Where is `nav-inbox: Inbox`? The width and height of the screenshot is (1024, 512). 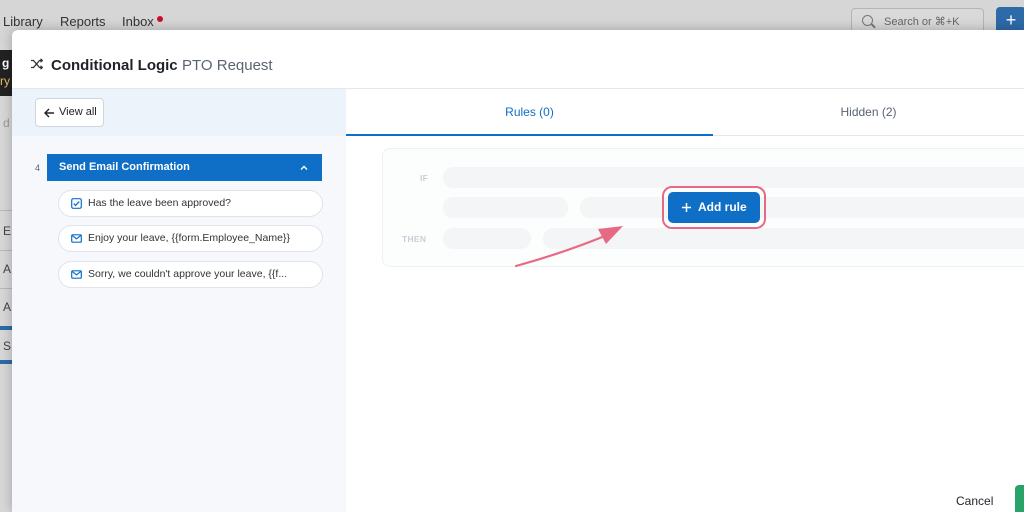 nav-inbox: Inbox is located at coordinates (138, 21).